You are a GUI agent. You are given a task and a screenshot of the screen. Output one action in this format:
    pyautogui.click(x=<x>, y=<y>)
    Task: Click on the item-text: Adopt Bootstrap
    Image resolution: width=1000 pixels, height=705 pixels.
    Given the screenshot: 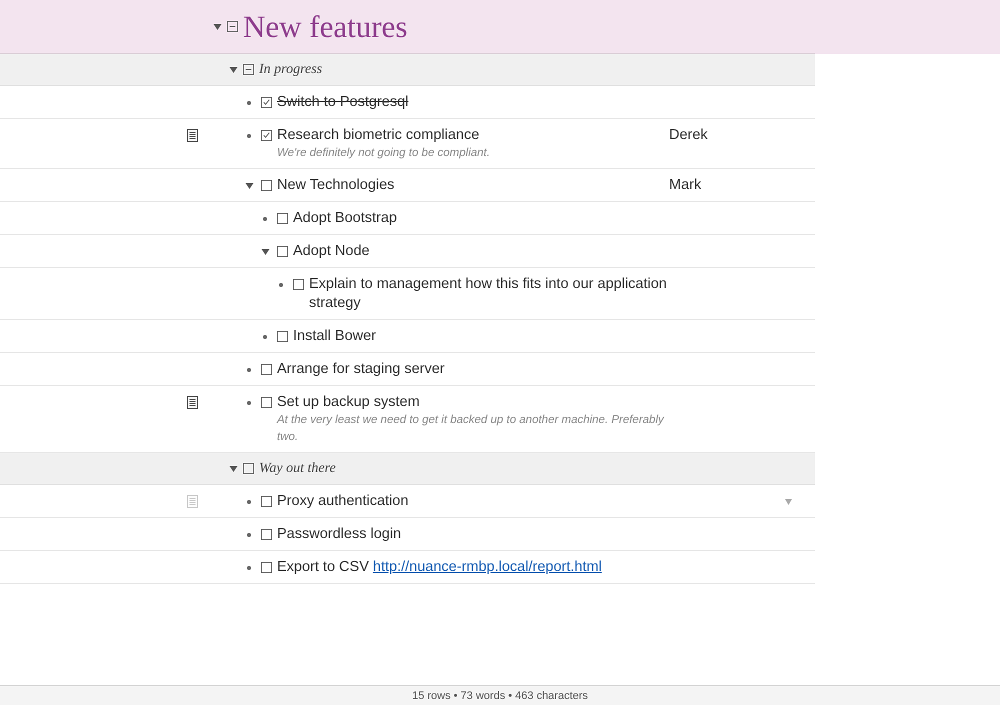 What is the action you would take?
    pyautogui.click(x=345, y=218)
    